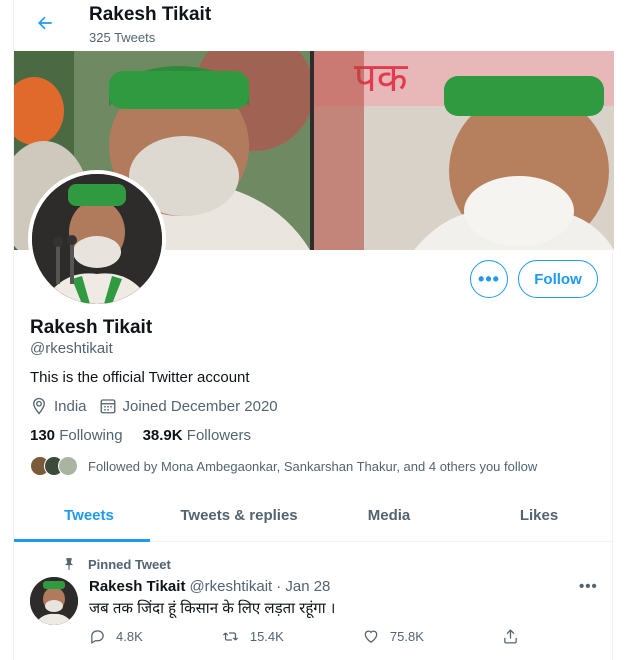 Image resolution: width=627 pixels, height=660 pixels. Describe the element at coordinates (97, 637) in the screenshot. I see `reply-icon` at that location.